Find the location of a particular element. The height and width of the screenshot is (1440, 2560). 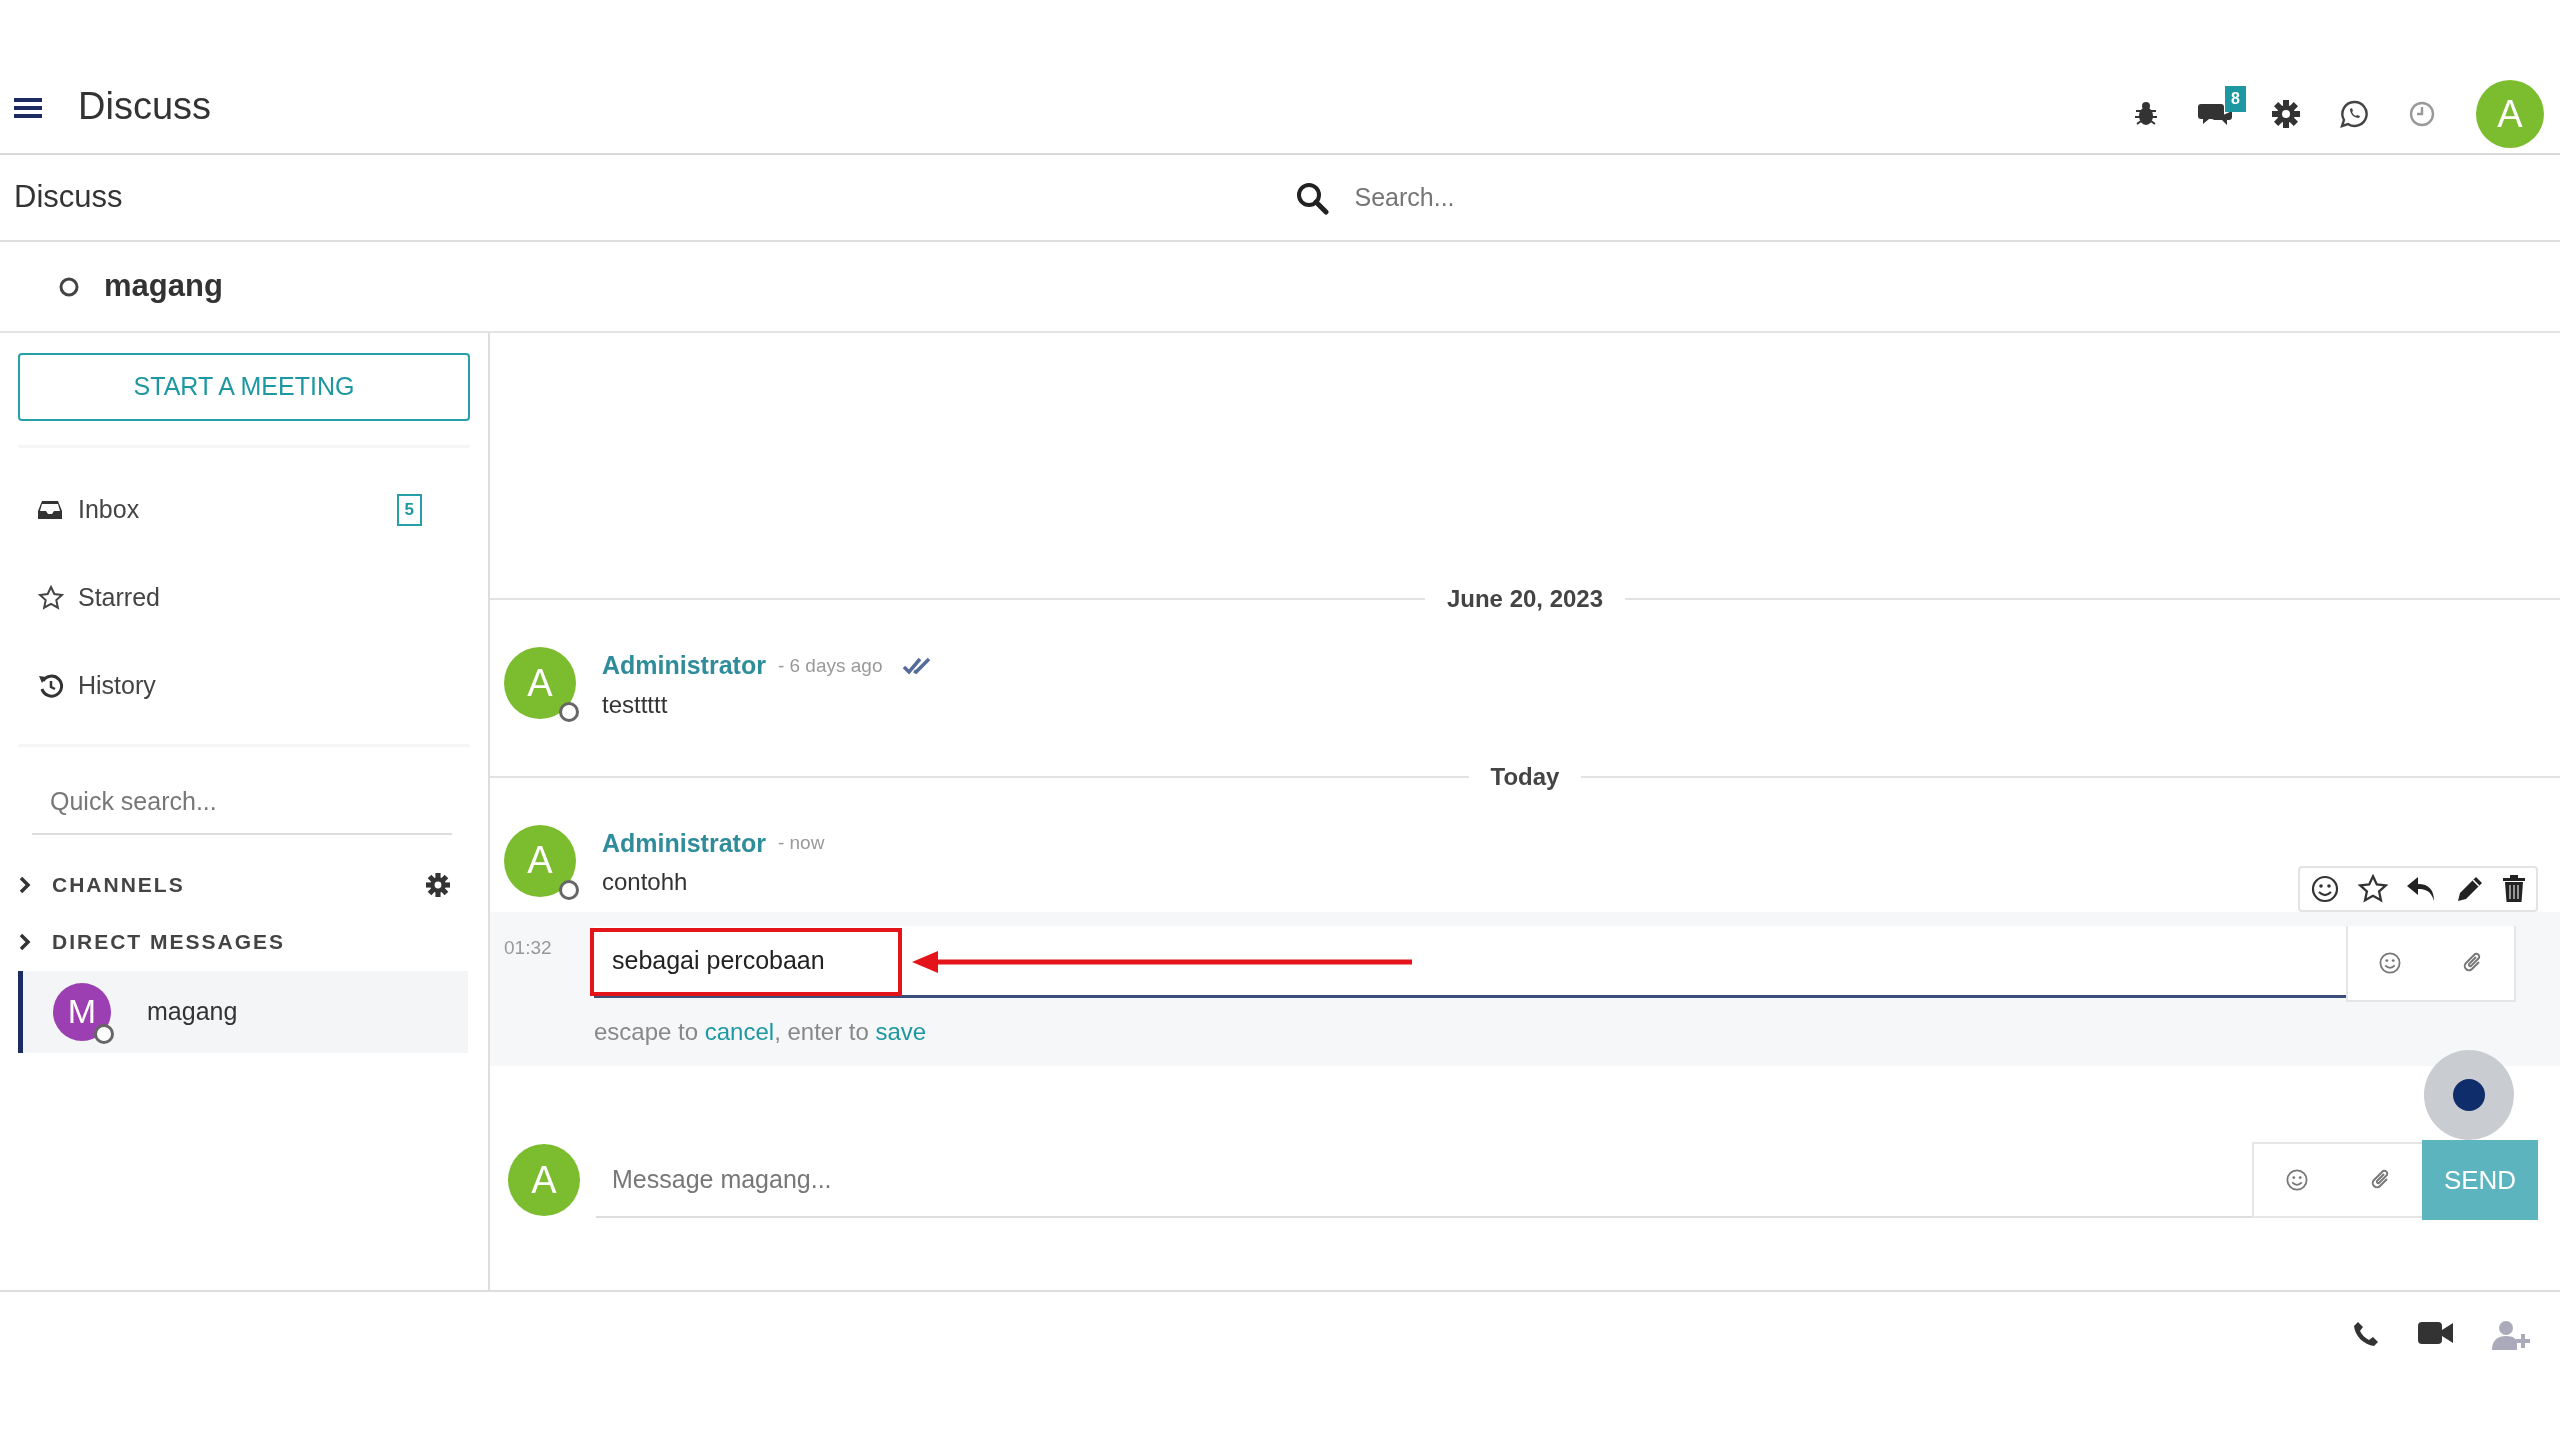

date-separator: June 20, 2023 is located at coordinates (1525, 599).